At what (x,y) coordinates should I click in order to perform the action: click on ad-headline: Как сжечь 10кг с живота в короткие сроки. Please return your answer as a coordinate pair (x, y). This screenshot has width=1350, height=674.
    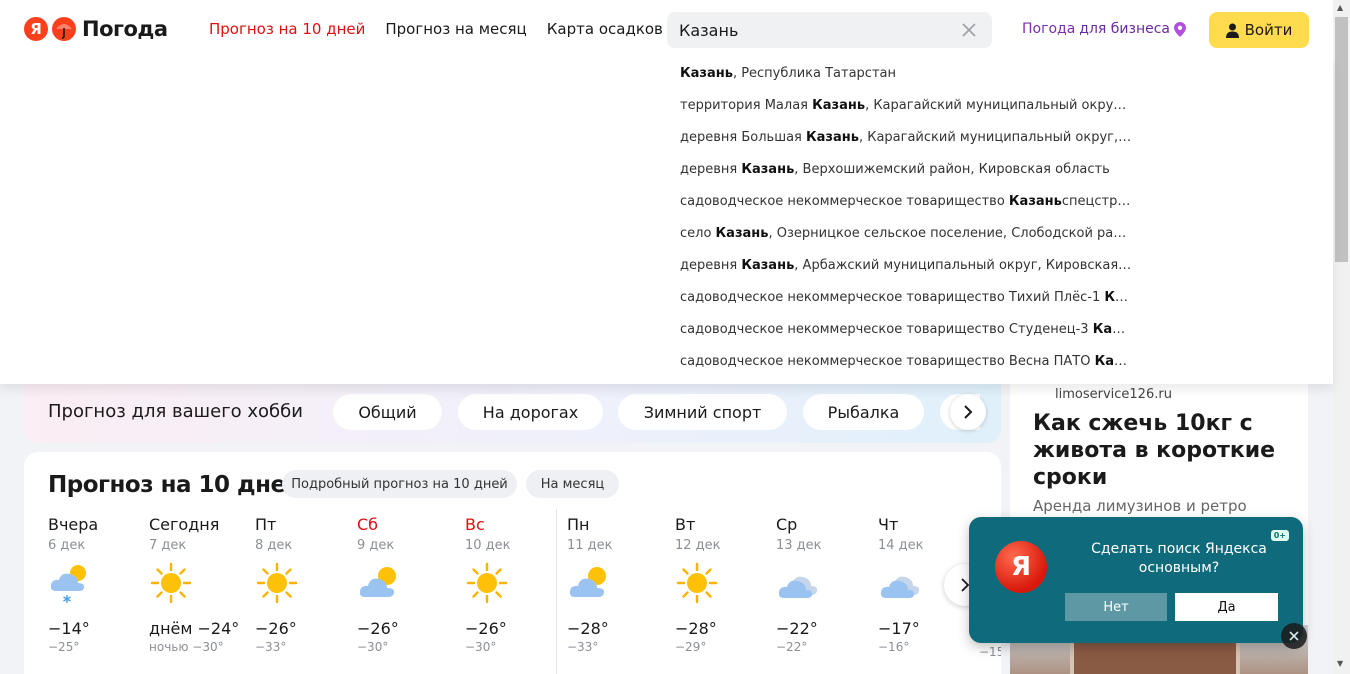
    Looking at the image, I should click on (1163, 450).